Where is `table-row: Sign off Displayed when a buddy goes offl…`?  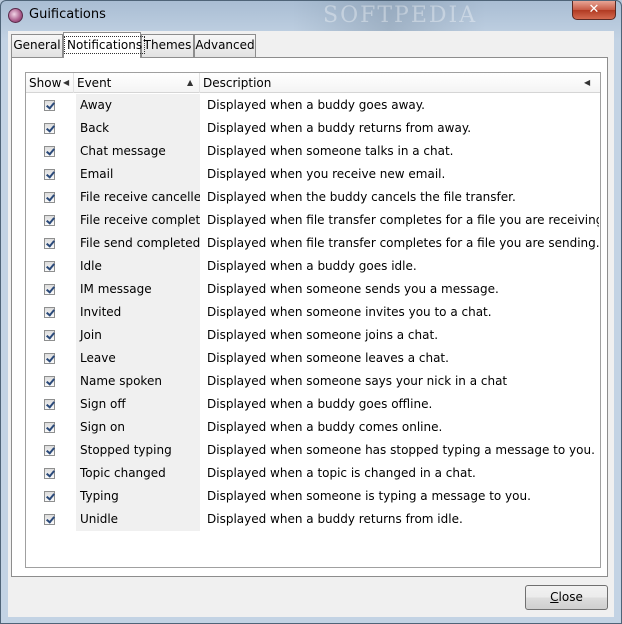 table-row: Sign off Displayed when a buddy goes offl… is located at coordinates (313, 404).